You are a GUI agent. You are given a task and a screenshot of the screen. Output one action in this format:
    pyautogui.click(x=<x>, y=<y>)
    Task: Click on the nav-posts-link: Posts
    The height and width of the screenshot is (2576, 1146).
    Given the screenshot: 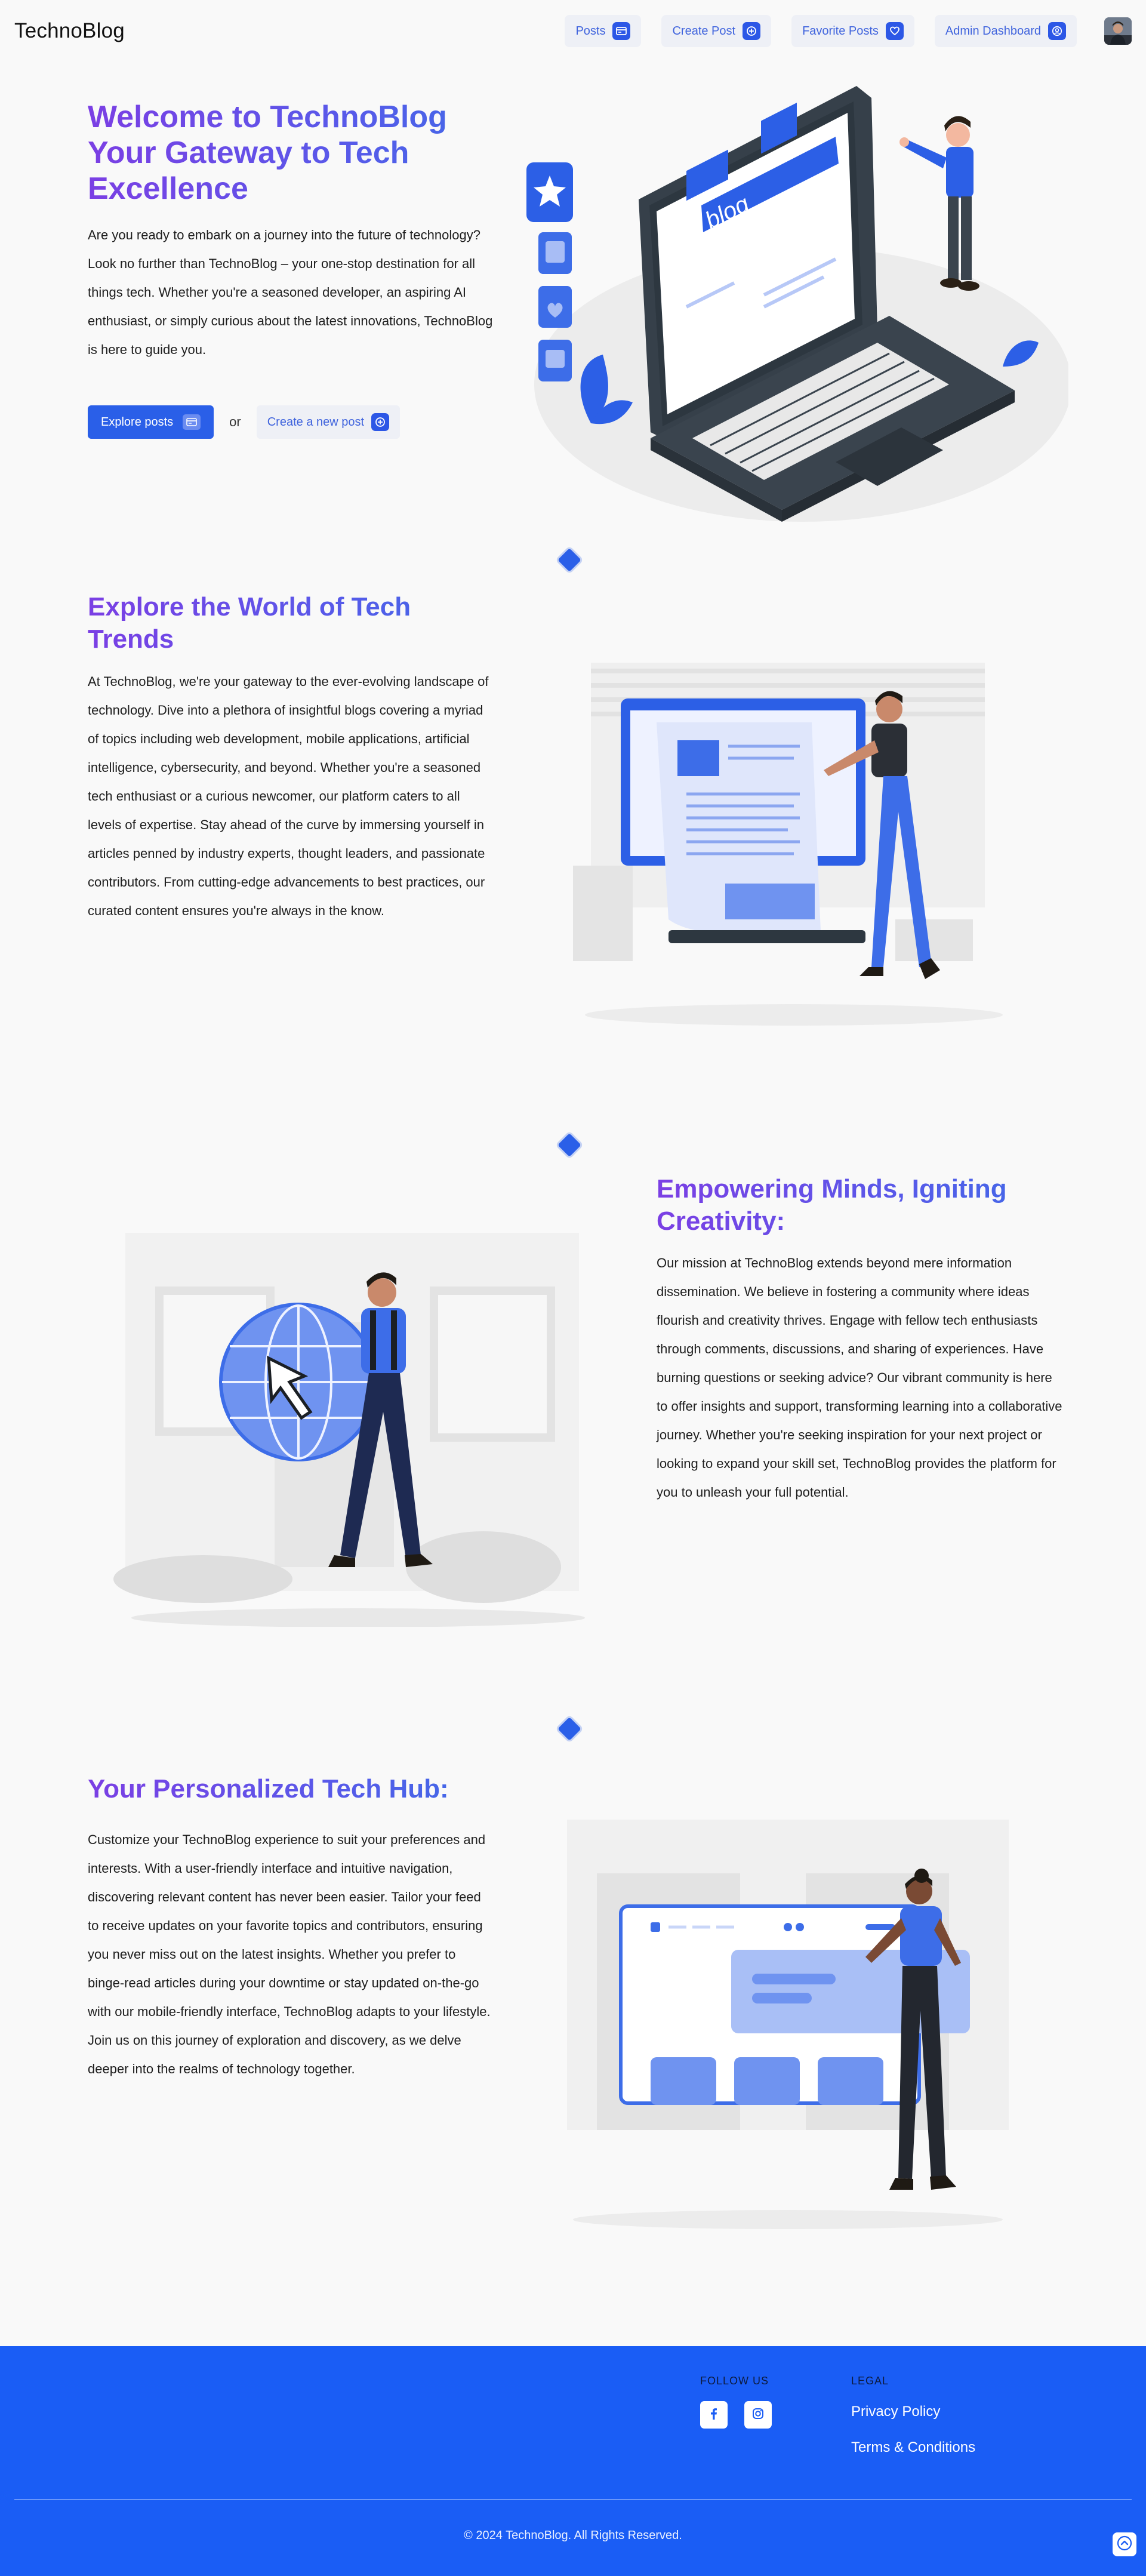 What is the action you would take?
    pyautogui.click(x=603, y=31)
    